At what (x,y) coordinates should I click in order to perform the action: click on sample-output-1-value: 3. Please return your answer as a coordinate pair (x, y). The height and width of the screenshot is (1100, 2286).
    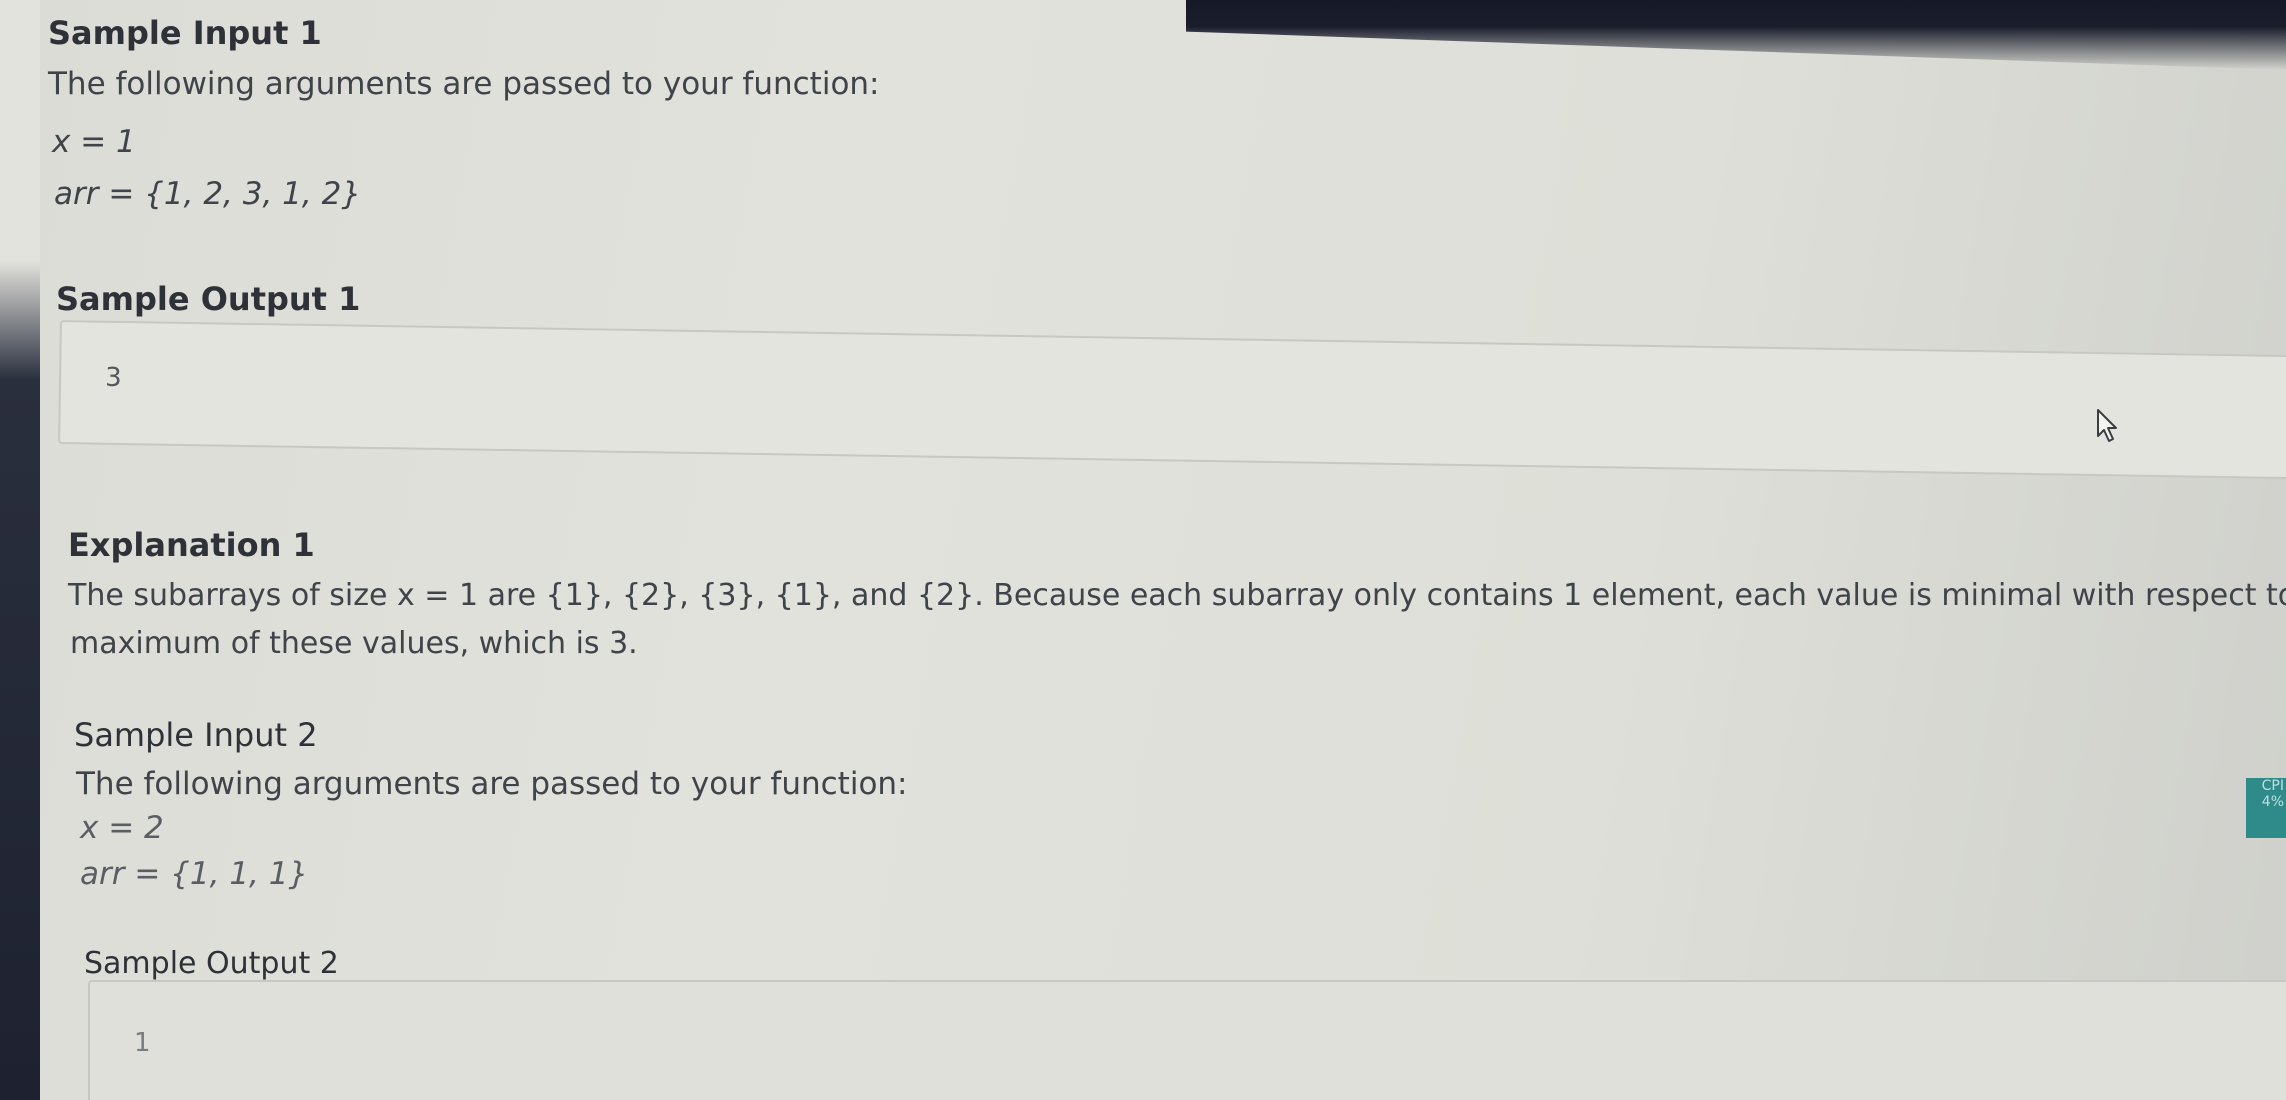
    Looking at the image, I should click on (113, 377).